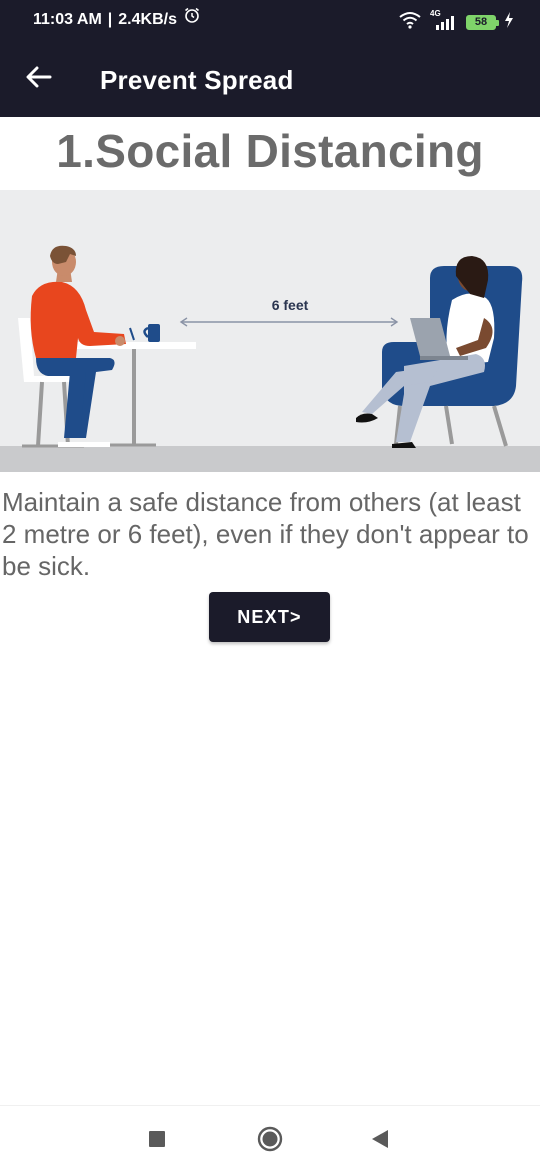 This screenshot has height=1171, width=540. I want to click on signal-icon: 4G, so click(444, 20).